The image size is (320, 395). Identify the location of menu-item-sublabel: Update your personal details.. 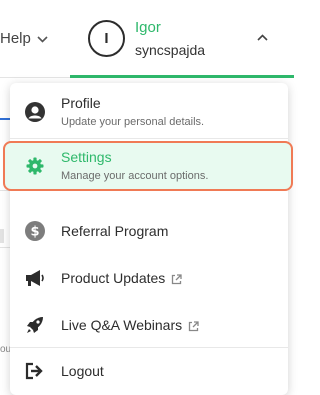
(133, 122).